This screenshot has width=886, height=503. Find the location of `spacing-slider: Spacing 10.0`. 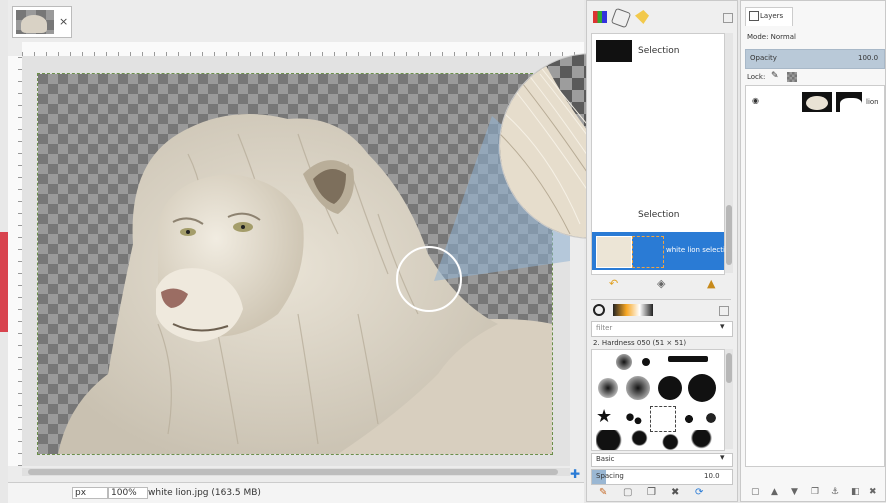

spacing-slider: Spacing 10.0 is located at coordinates (662, 477).